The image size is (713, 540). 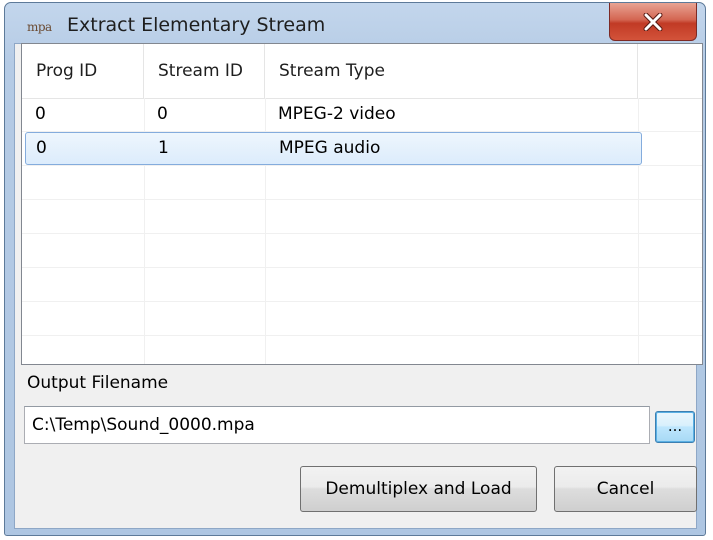 I want to click on cancel-button: Cancel, so click(x=625, y=489).